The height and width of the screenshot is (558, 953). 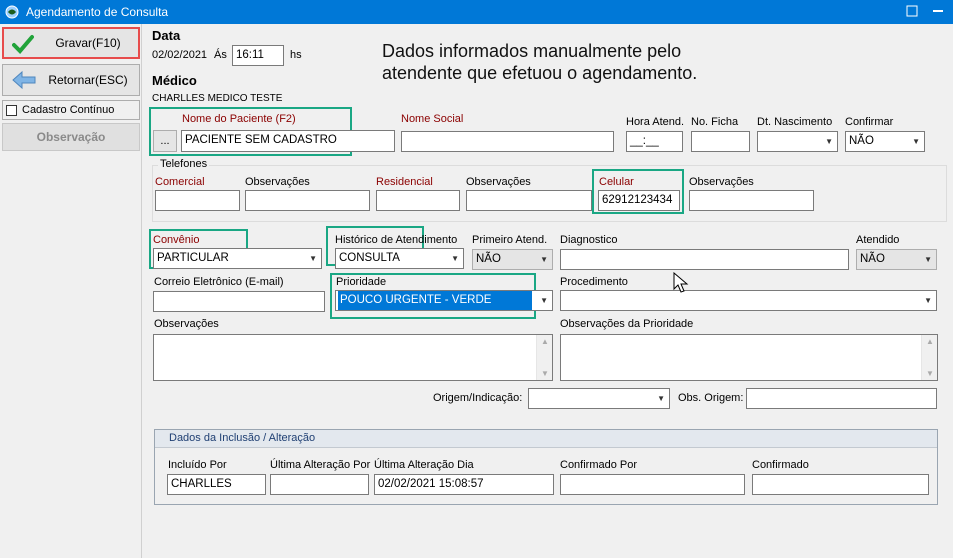 I want to click on confirmado-label: Confirmado, so click(x=780, y=465).